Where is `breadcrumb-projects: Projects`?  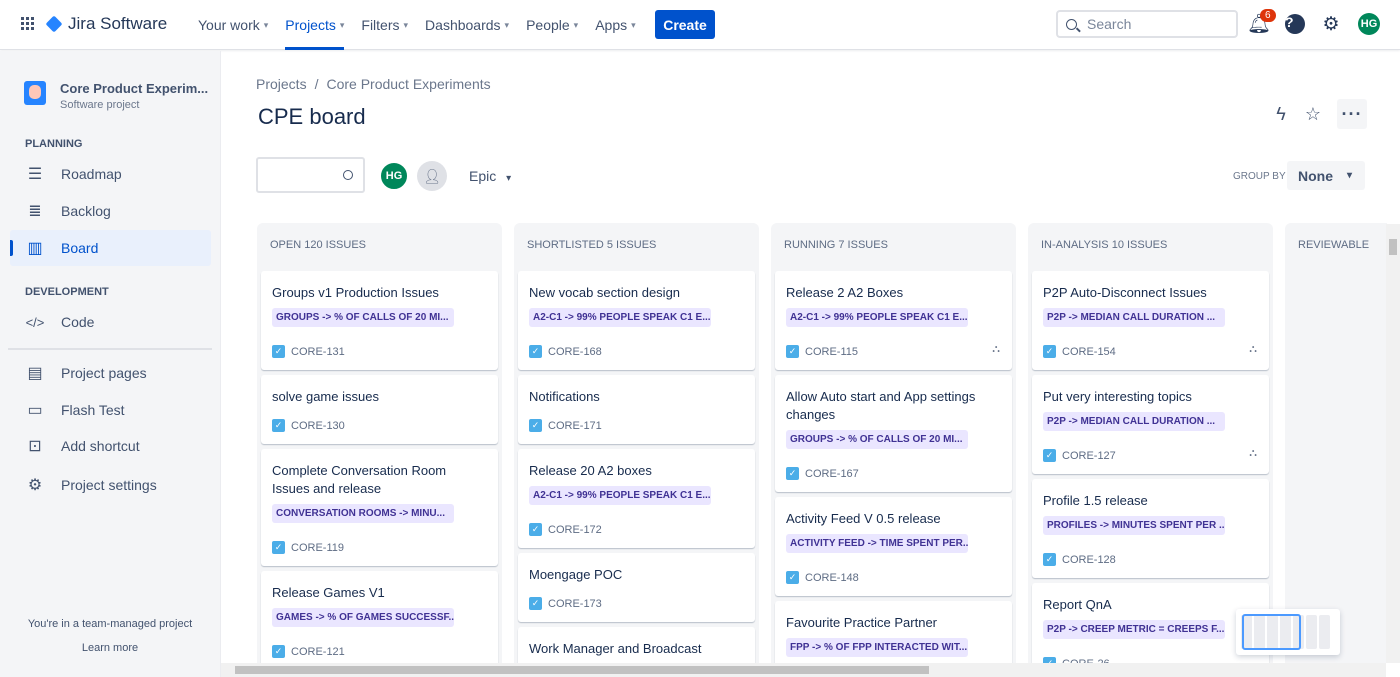
breadcrumb-projects: Projects is located at coordinates (281, 84).